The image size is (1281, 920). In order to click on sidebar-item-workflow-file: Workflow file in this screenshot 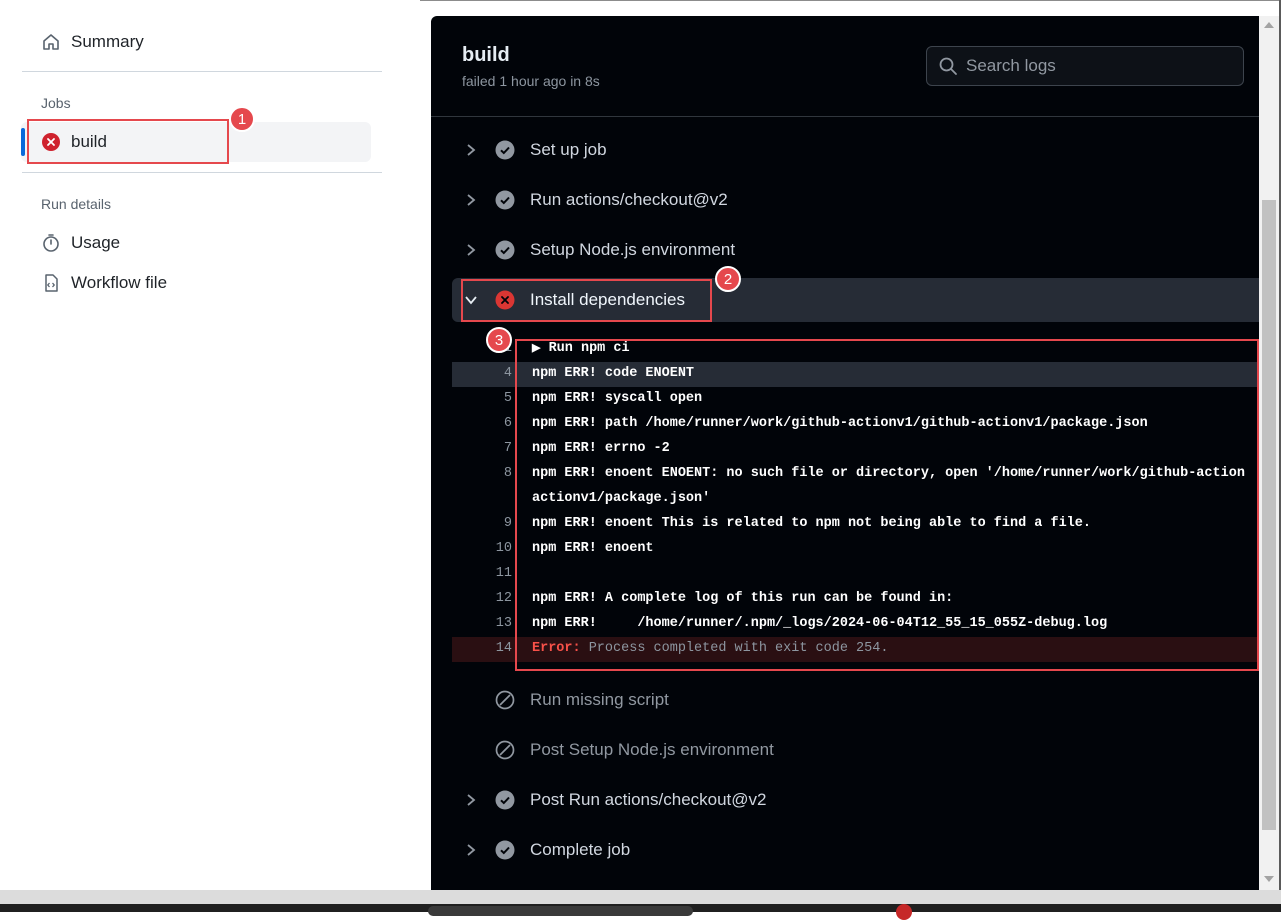, I will do `click(103, 283)`.